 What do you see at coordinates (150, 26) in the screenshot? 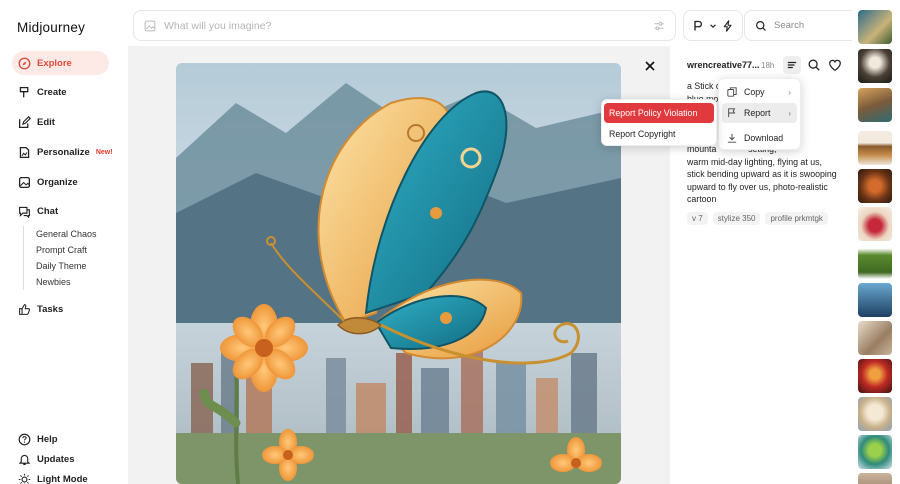
I see `image-upload-icon` at bounding box center [150, 26].